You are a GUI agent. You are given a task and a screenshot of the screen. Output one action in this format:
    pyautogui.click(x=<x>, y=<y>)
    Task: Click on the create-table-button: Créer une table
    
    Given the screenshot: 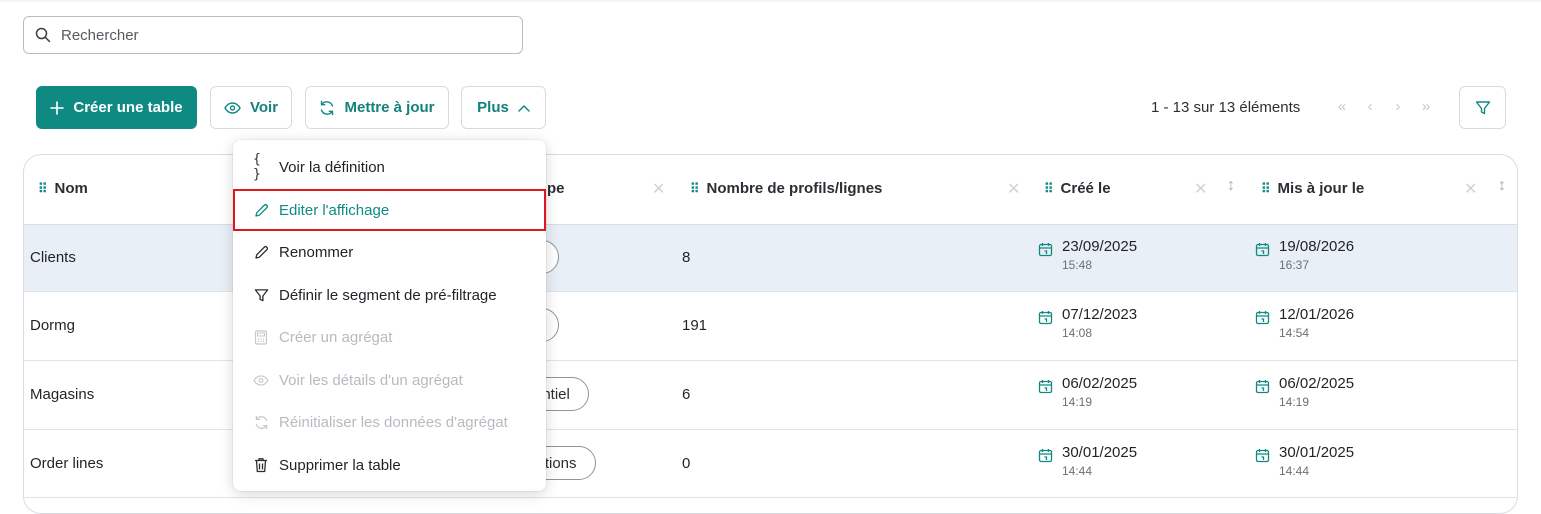 What is the action you would take?
    pyautogui.click(x=116, y=107)
    